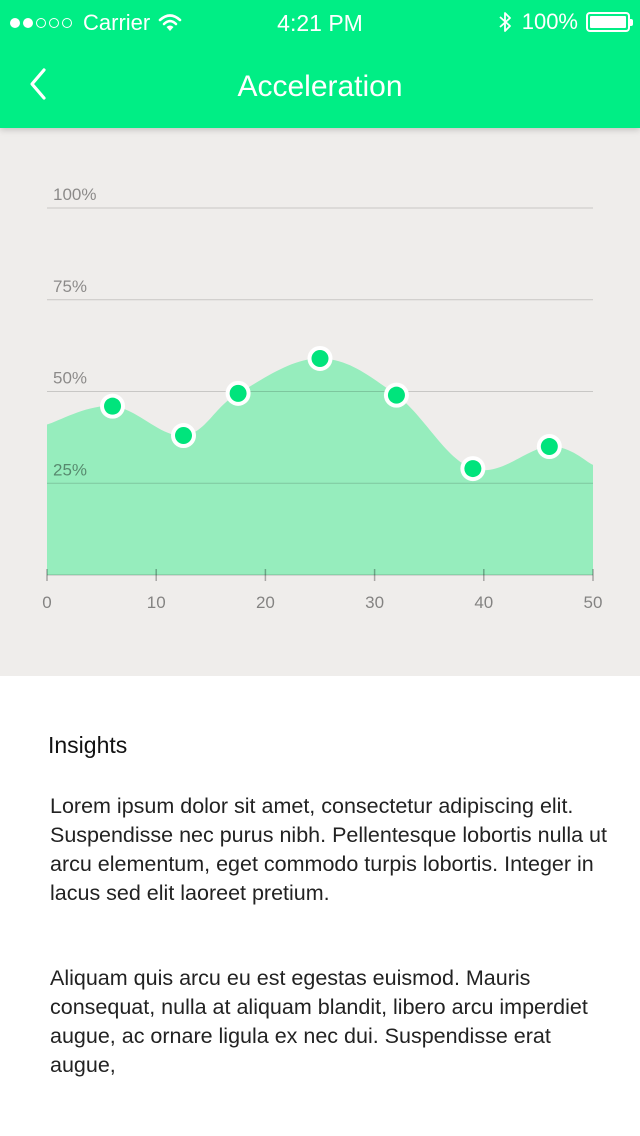 Image resolution: width=640 pixels, height=1136 pixels. Describe the element at coordinates (265, 602) in the screenshot. I see `x-tick-label: 20` at that location.